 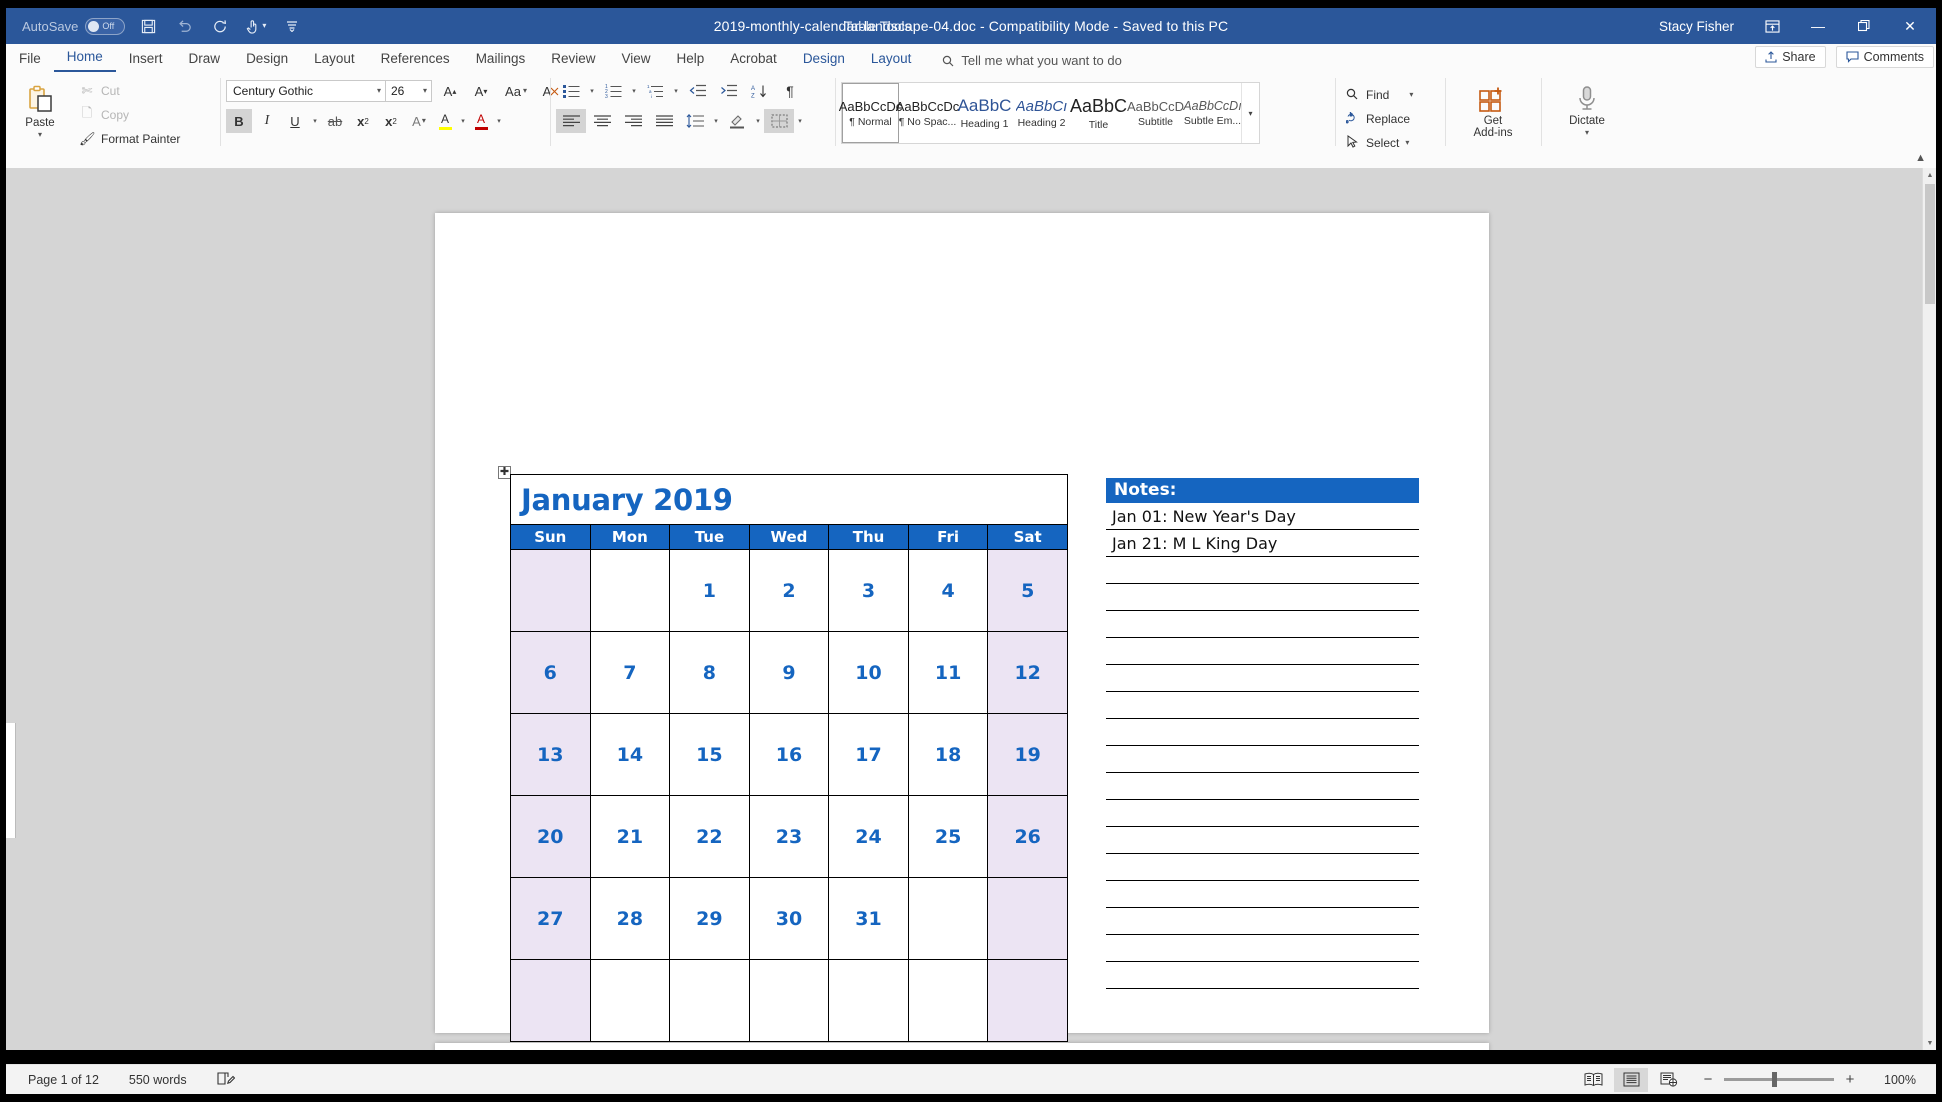 What do you see at coordinates (419, 121) in the screenshot?
I see `text-effects-button: A ▾` at bounding box center [419, 121].